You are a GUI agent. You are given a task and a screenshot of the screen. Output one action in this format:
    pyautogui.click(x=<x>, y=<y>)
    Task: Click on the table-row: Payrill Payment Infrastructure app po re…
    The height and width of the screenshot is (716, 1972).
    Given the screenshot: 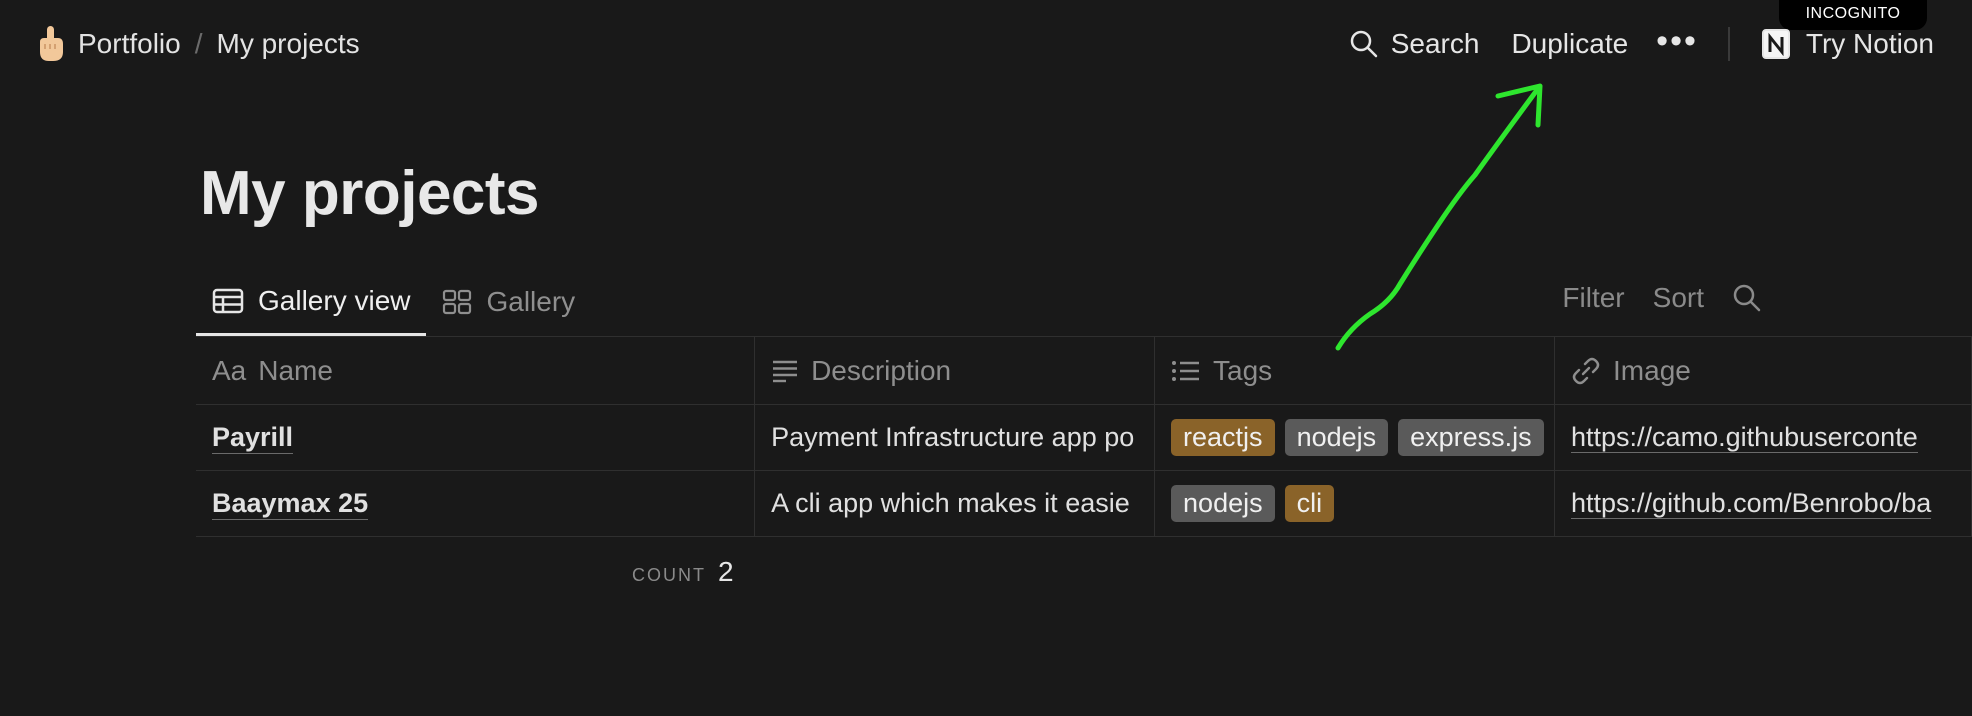 What is the action you would take?
    pyautogui.click(x=1084, y=437)
    